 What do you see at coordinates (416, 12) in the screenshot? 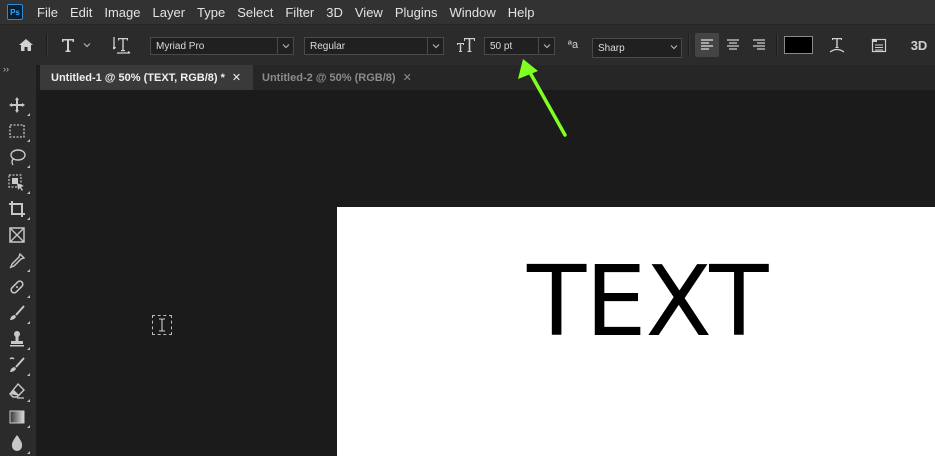
I see `menu-plugins: Plugins` at bounding box center [416, 12].